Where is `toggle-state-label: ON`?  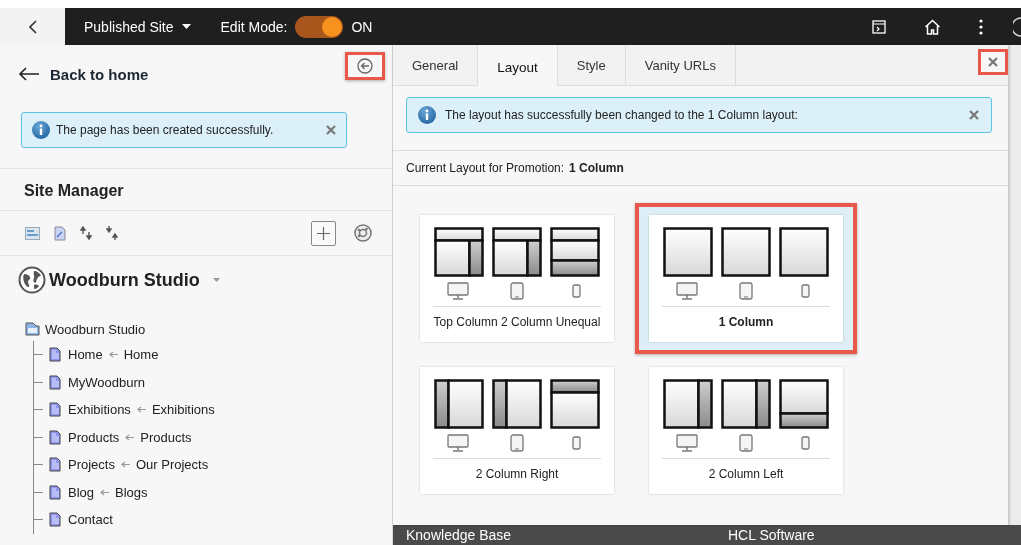 toggle-state-label: ON is located at coordinates (362, 26).